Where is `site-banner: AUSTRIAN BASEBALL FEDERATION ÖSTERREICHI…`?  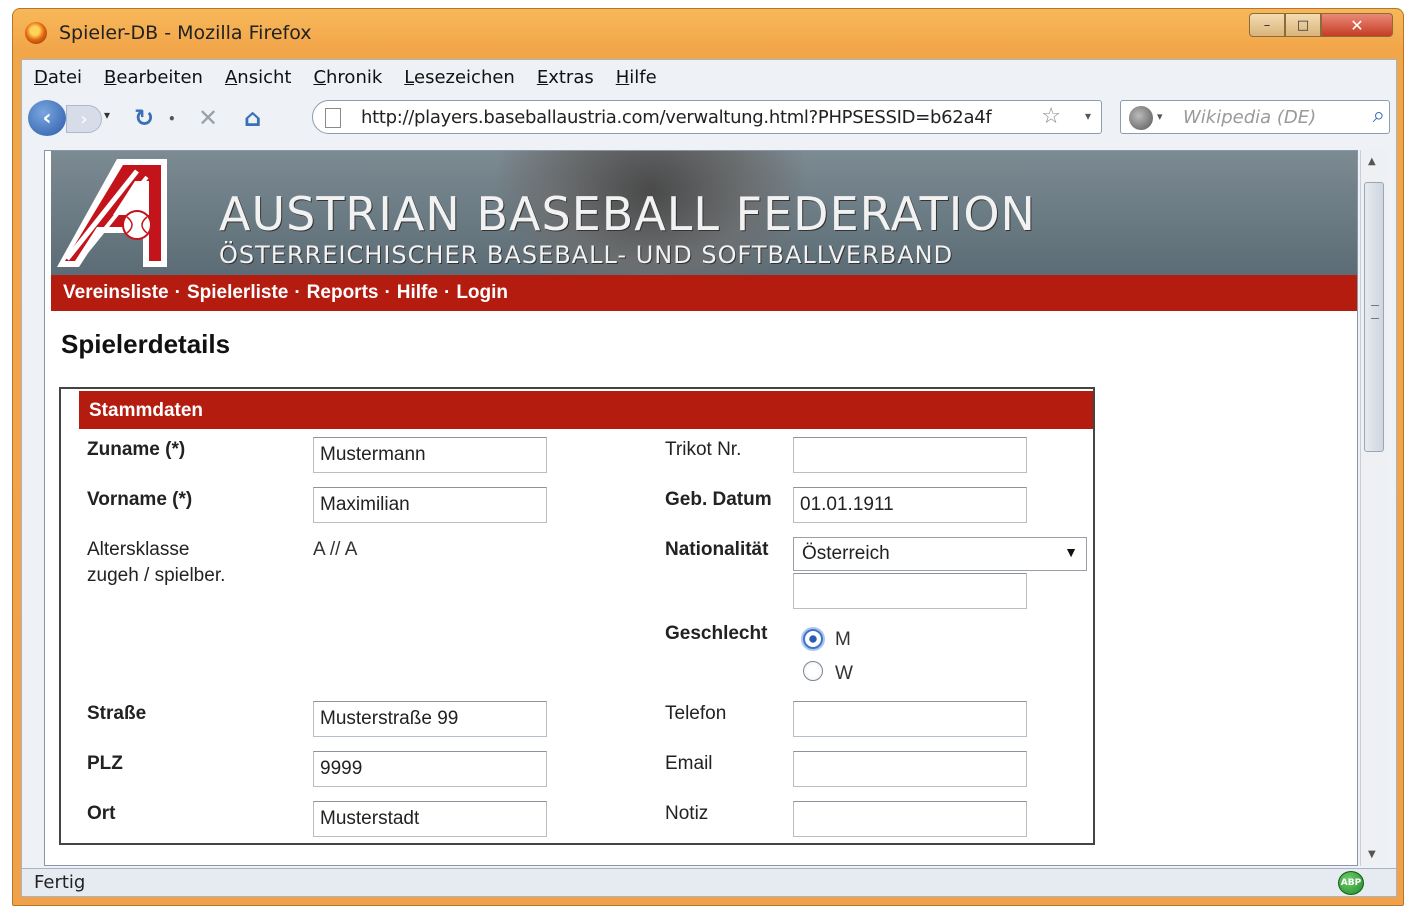 site-banner: AUSTRIAN BASEBALL FEDERATION ÖSTERREICHI… is located at coordinates (704, 213).